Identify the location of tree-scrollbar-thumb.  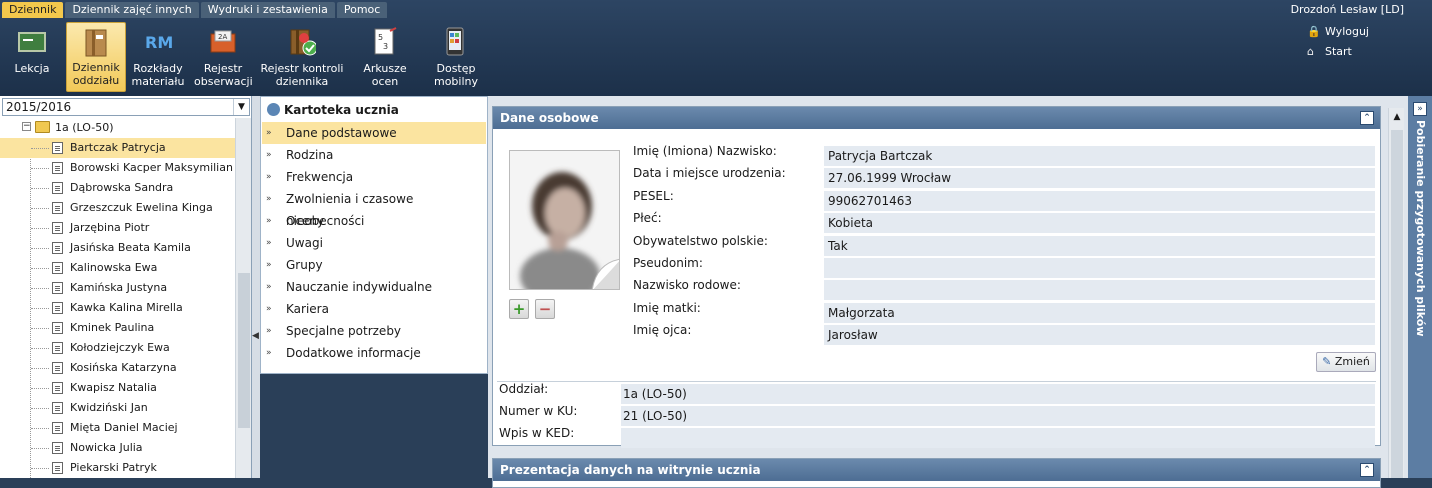
(244, 350).